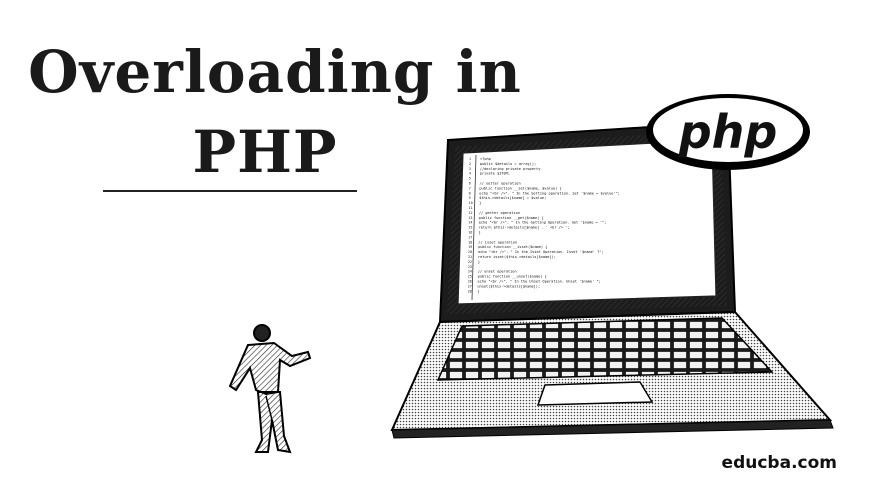 The width and height of the screenshot is (881, 485). Describe the element at coordinates (470, 188) in the screenshot. I see `code-line-number: 7` at that location.